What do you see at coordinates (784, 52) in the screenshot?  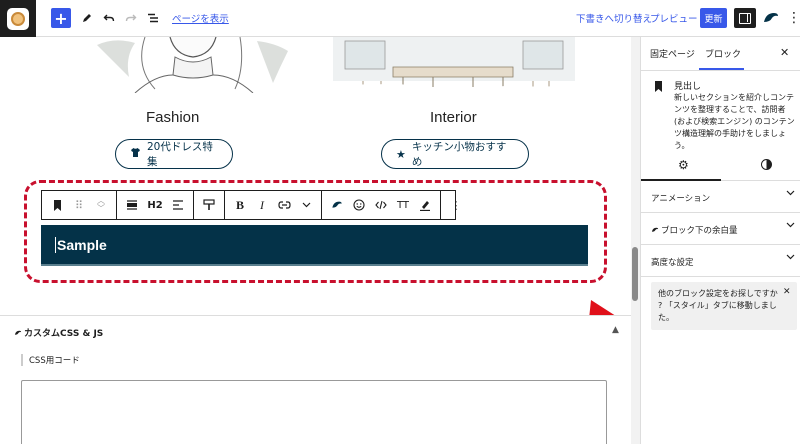 I see `close-sidebar-icon: ✕` at bounding box center [784, 52].